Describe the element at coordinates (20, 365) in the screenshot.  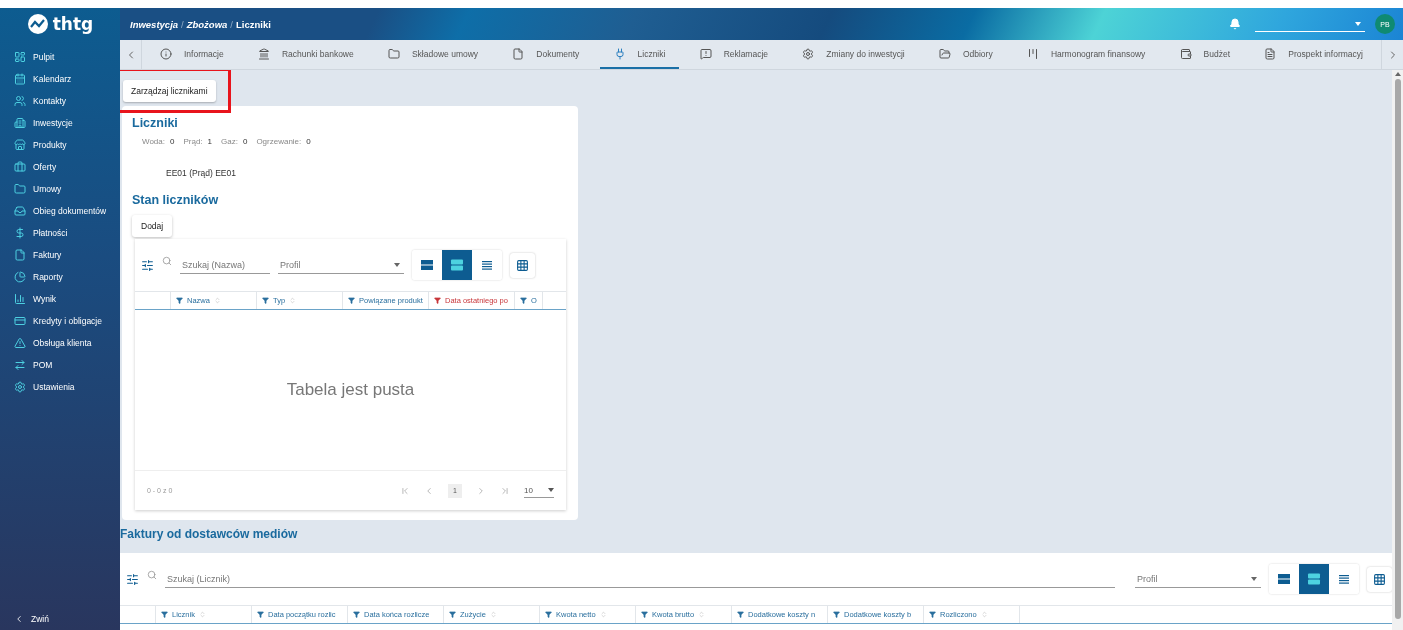
I see `arrows-icon` at that location.